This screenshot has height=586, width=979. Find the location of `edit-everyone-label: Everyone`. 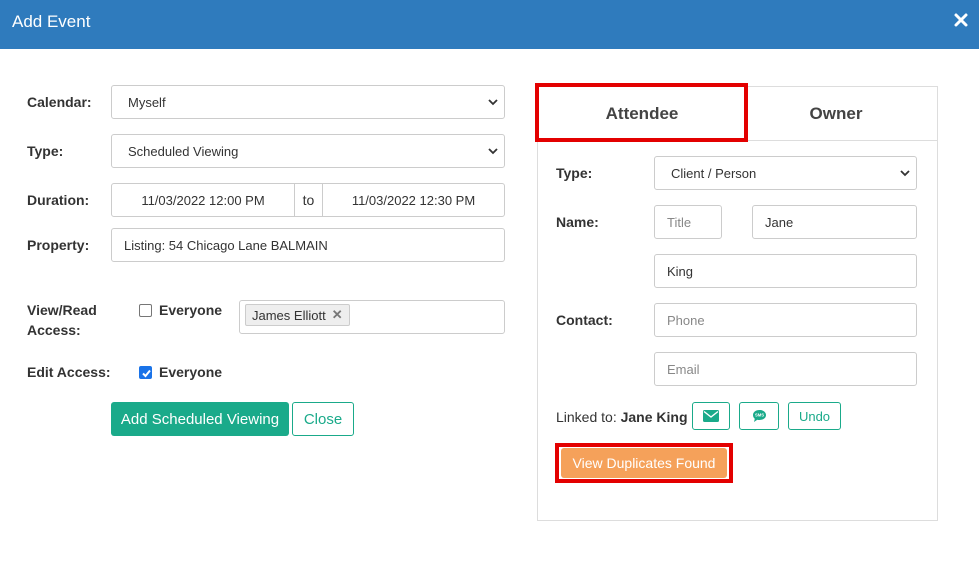

edit-everyone-label: Everyone is located at coordinates (191, 372).